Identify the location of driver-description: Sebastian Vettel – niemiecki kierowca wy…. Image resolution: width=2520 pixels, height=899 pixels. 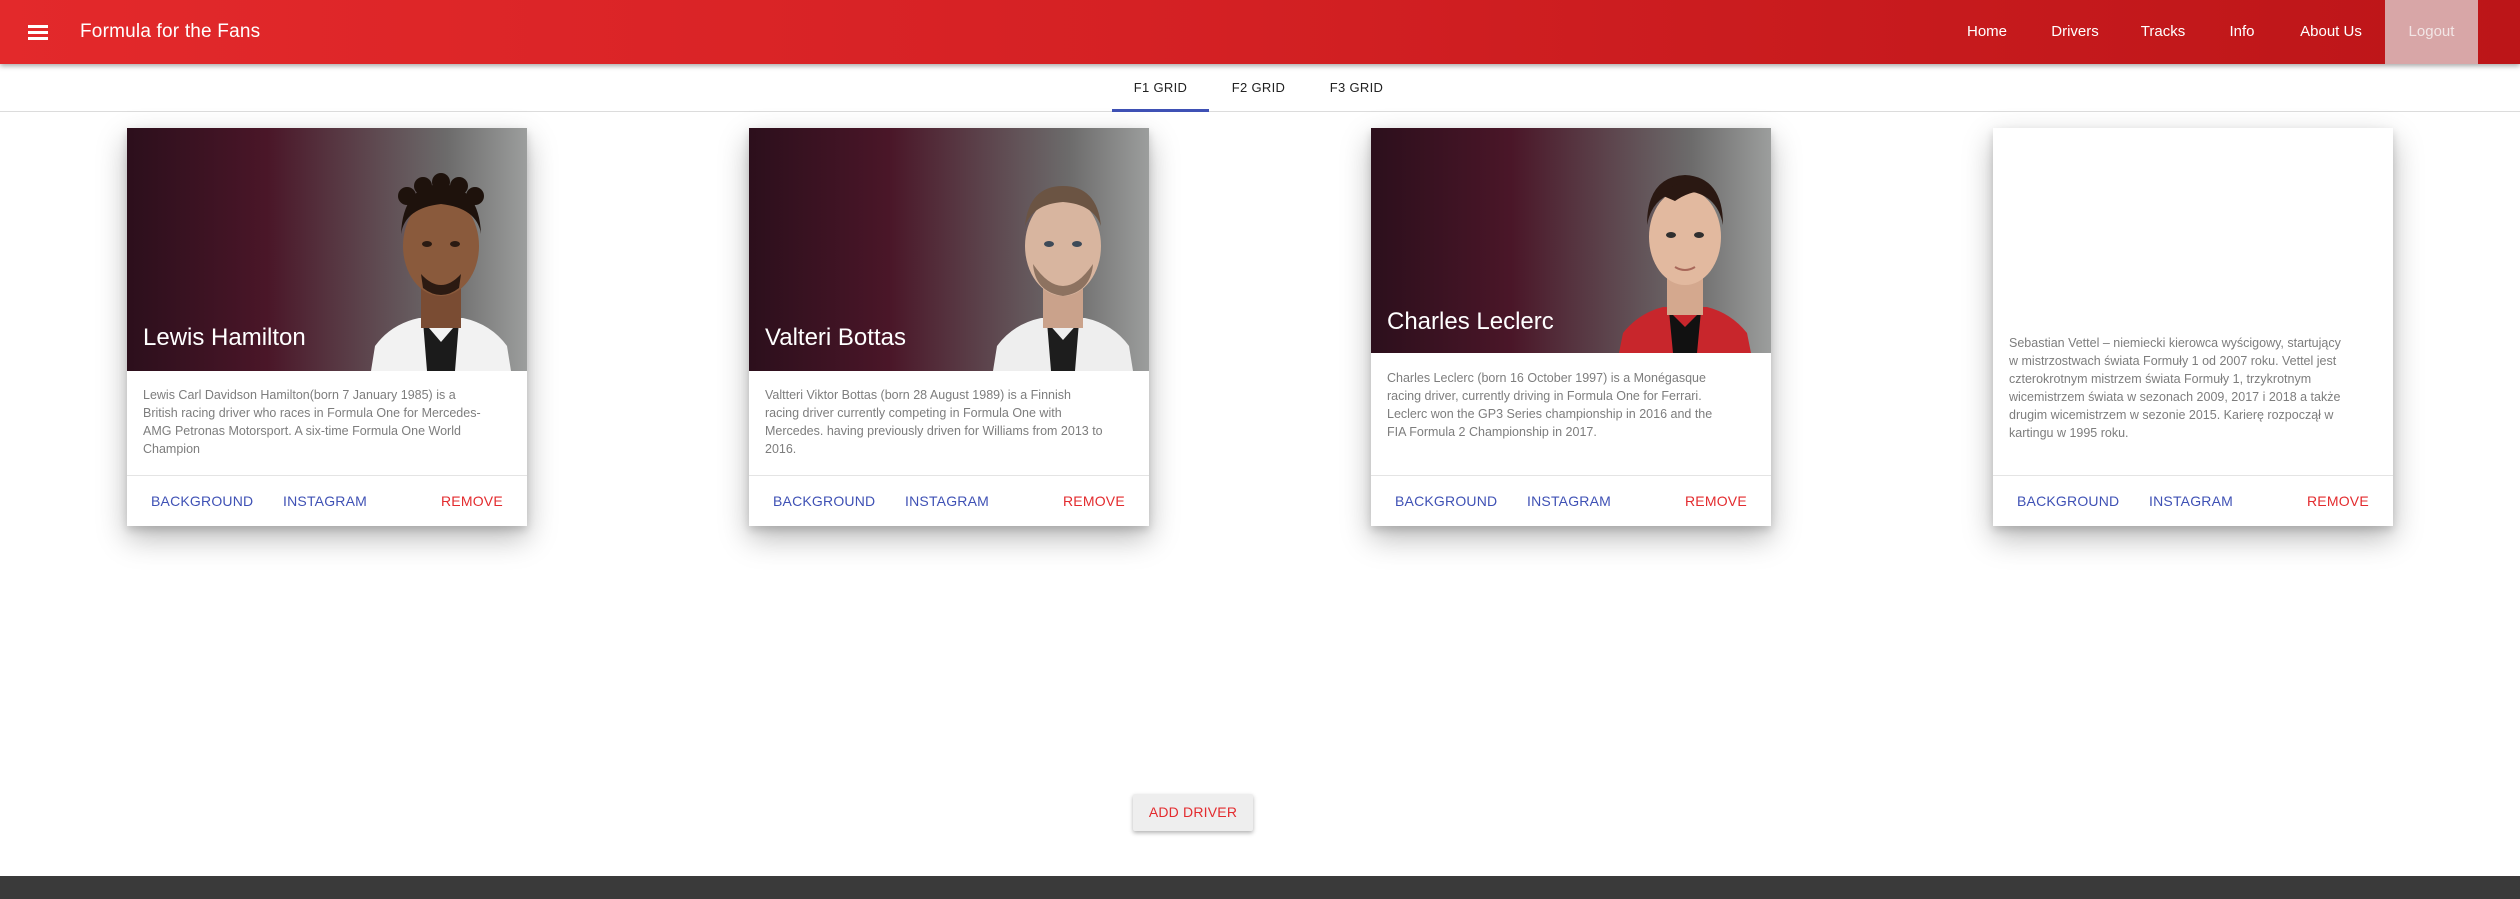
(2175, 388).